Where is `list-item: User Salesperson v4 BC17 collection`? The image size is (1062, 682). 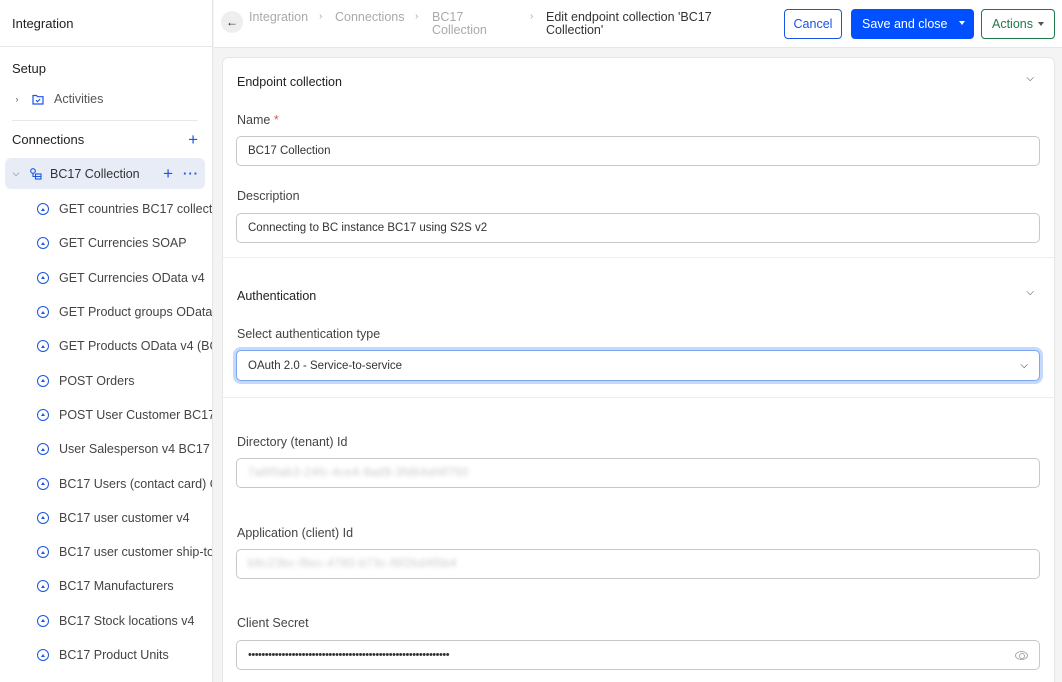 list-item: User Salesperson v4 BC17 collection is located at coordinates (106, 449).